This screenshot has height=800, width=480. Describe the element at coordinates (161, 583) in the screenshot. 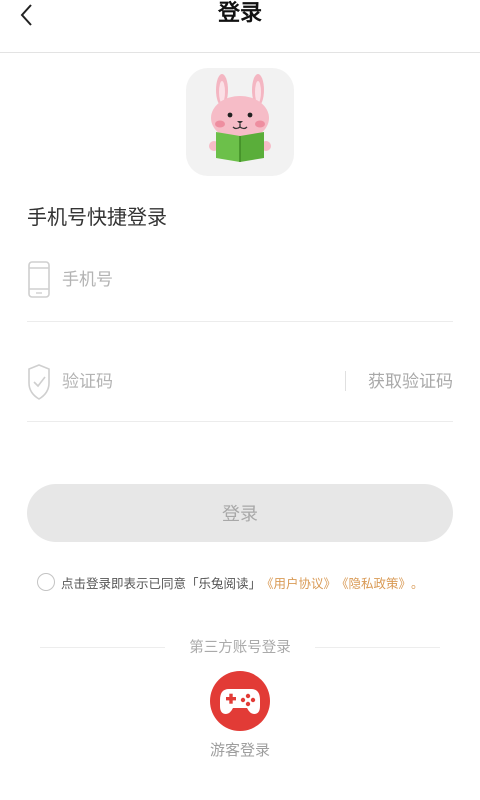

I see `agreement-text: 点击登录即表示已同意「乐兔阅读」` at that location.